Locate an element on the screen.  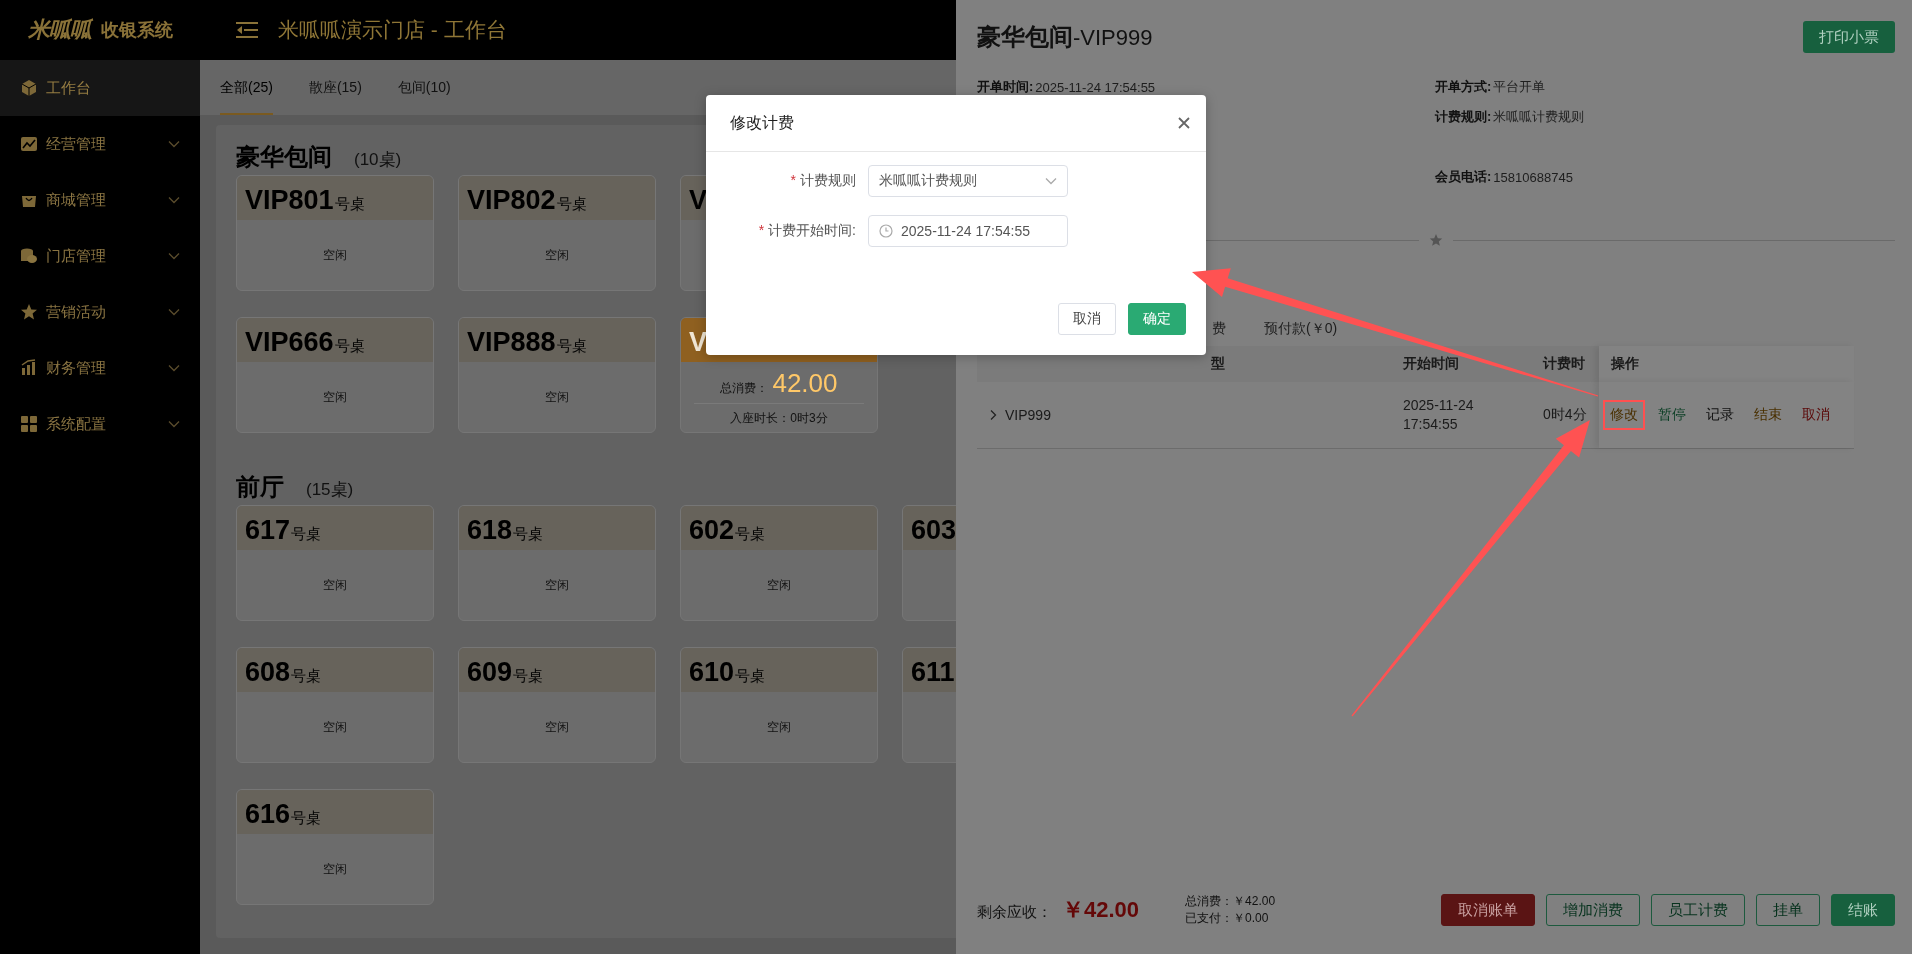
info-label: 开单时间: is located at coordinates (1005, 87).